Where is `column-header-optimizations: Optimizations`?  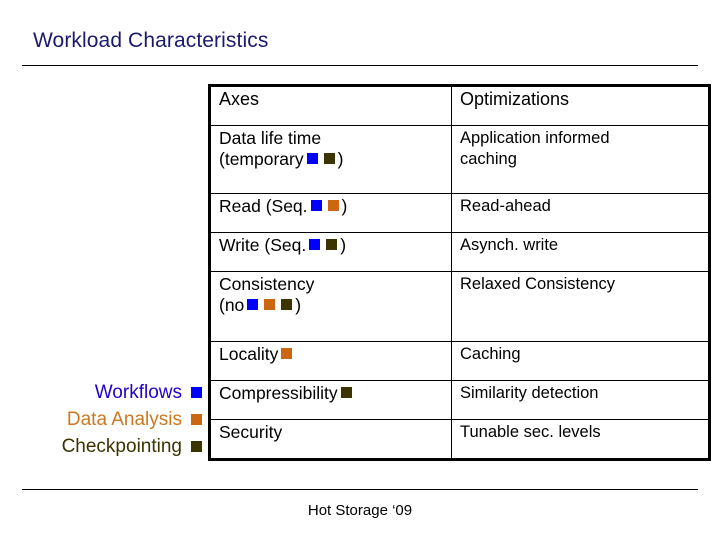 column-header-optimizations: Optimizations is located at coordinates (580, 105).